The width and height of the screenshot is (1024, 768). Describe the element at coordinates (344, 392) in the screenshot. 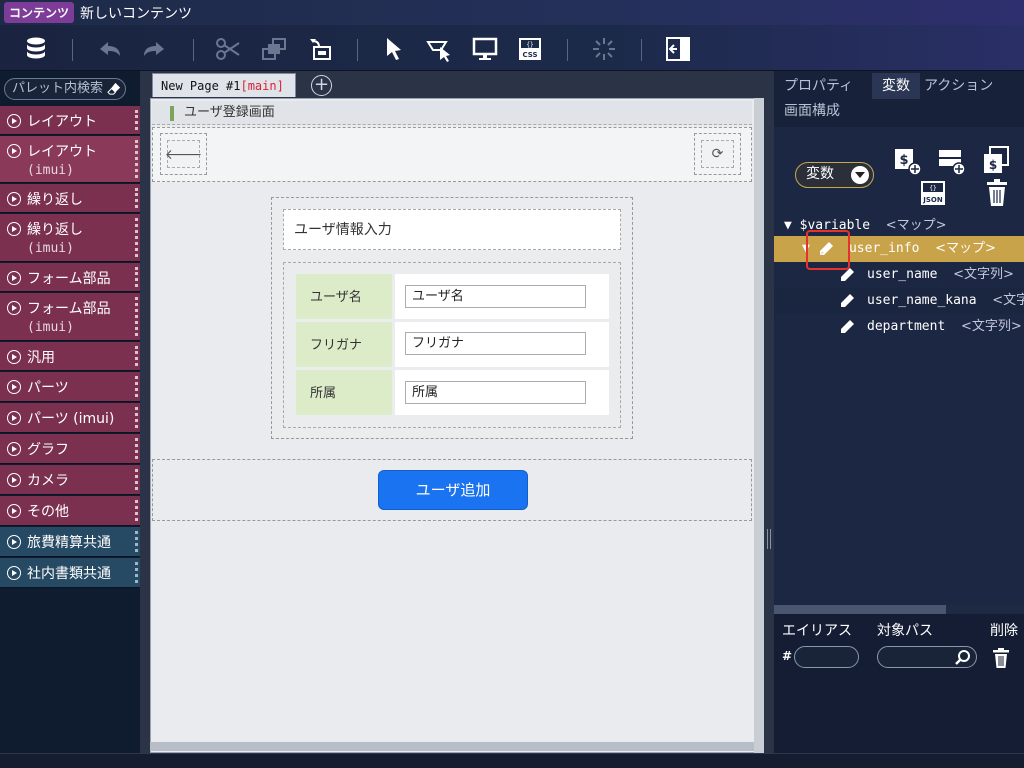

I see `field-label-department: 所属` at that location.